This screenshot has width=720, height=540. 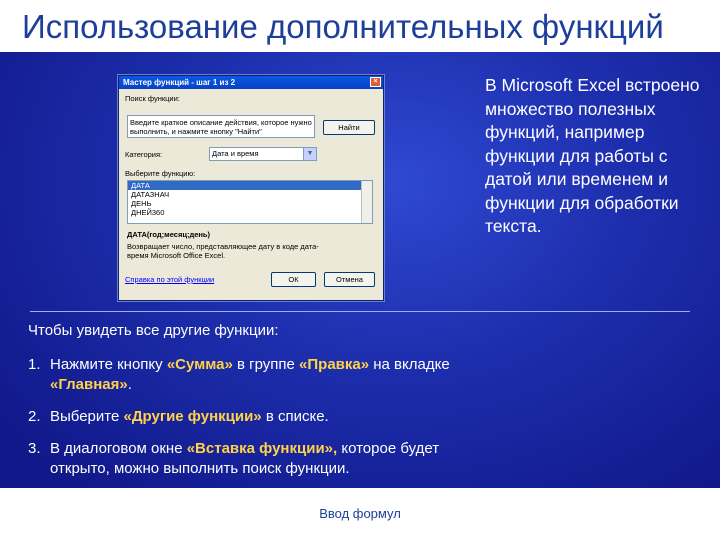 I want to click on find-button: Найти, so click(x=349, y=127).